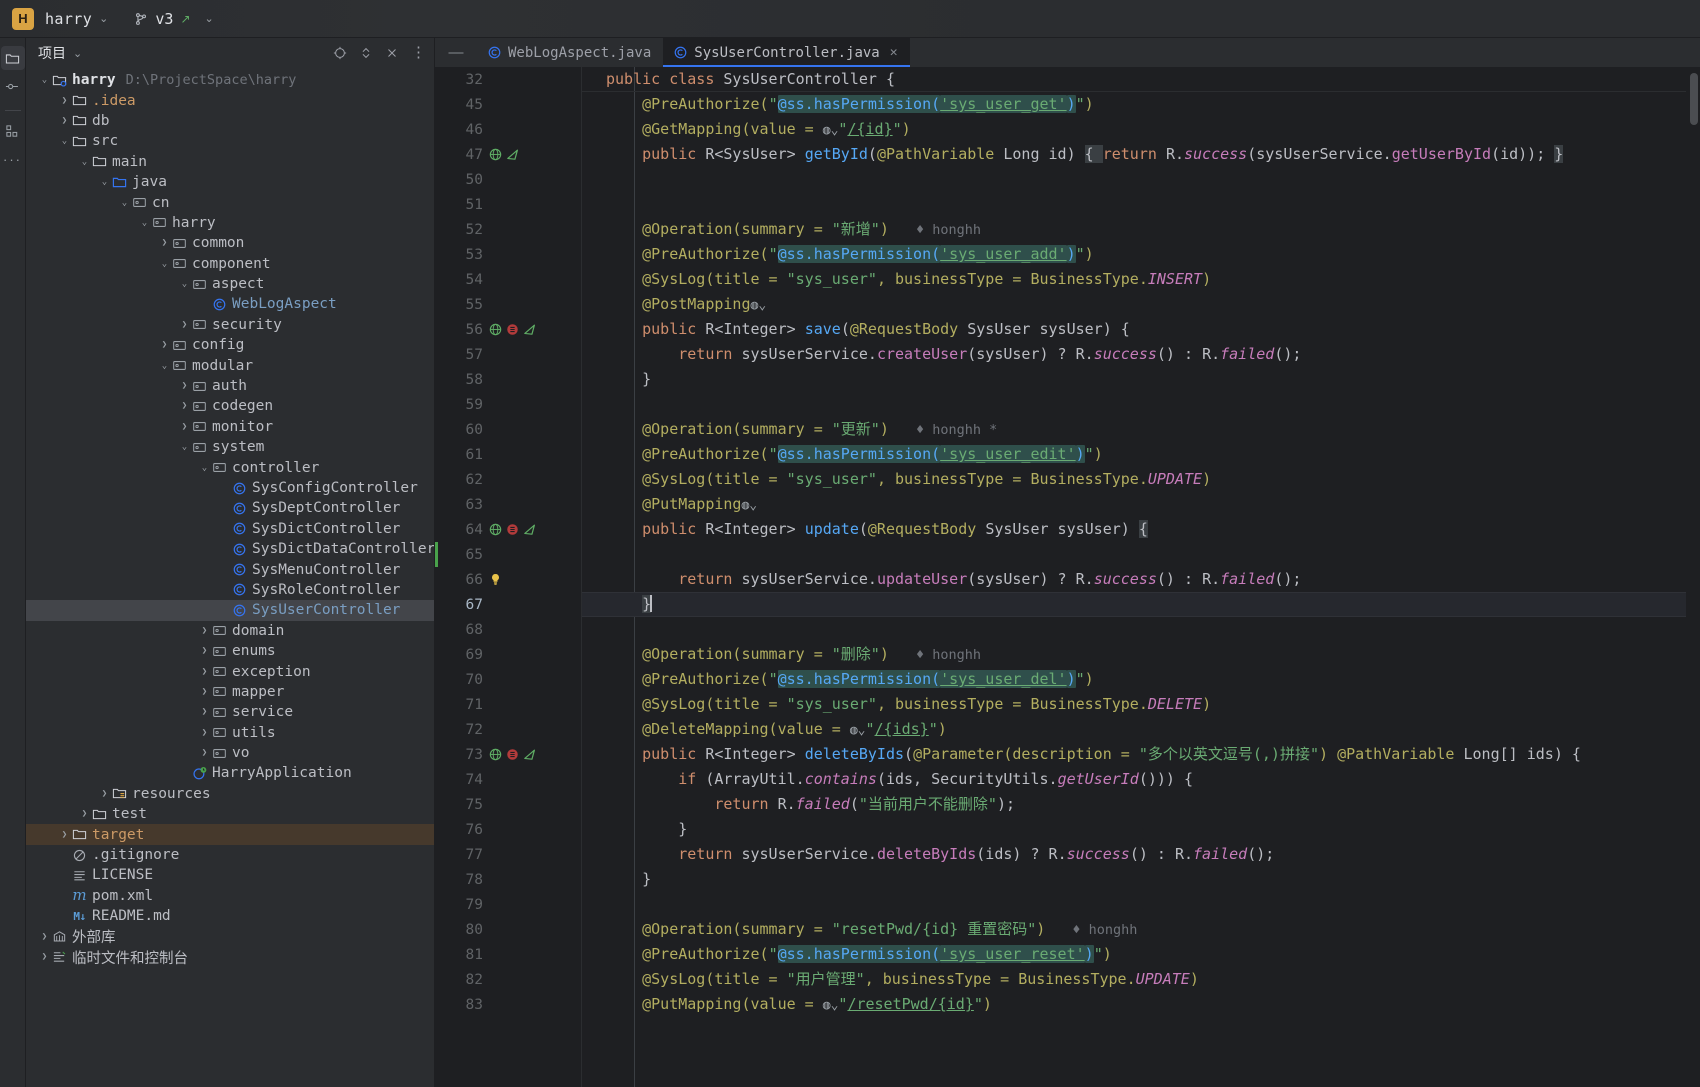  Describe the element at coordinates (495, 579) in the screenshot. I see `intention-bulb-icon` at that location.